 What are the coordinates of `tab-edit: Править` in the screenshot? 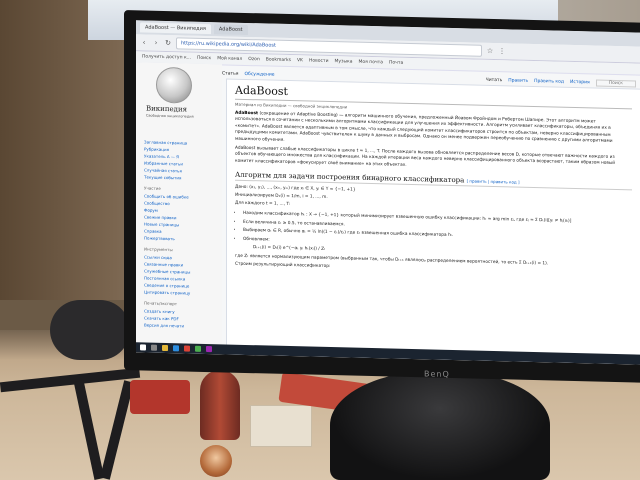 It's located at (518, 80).